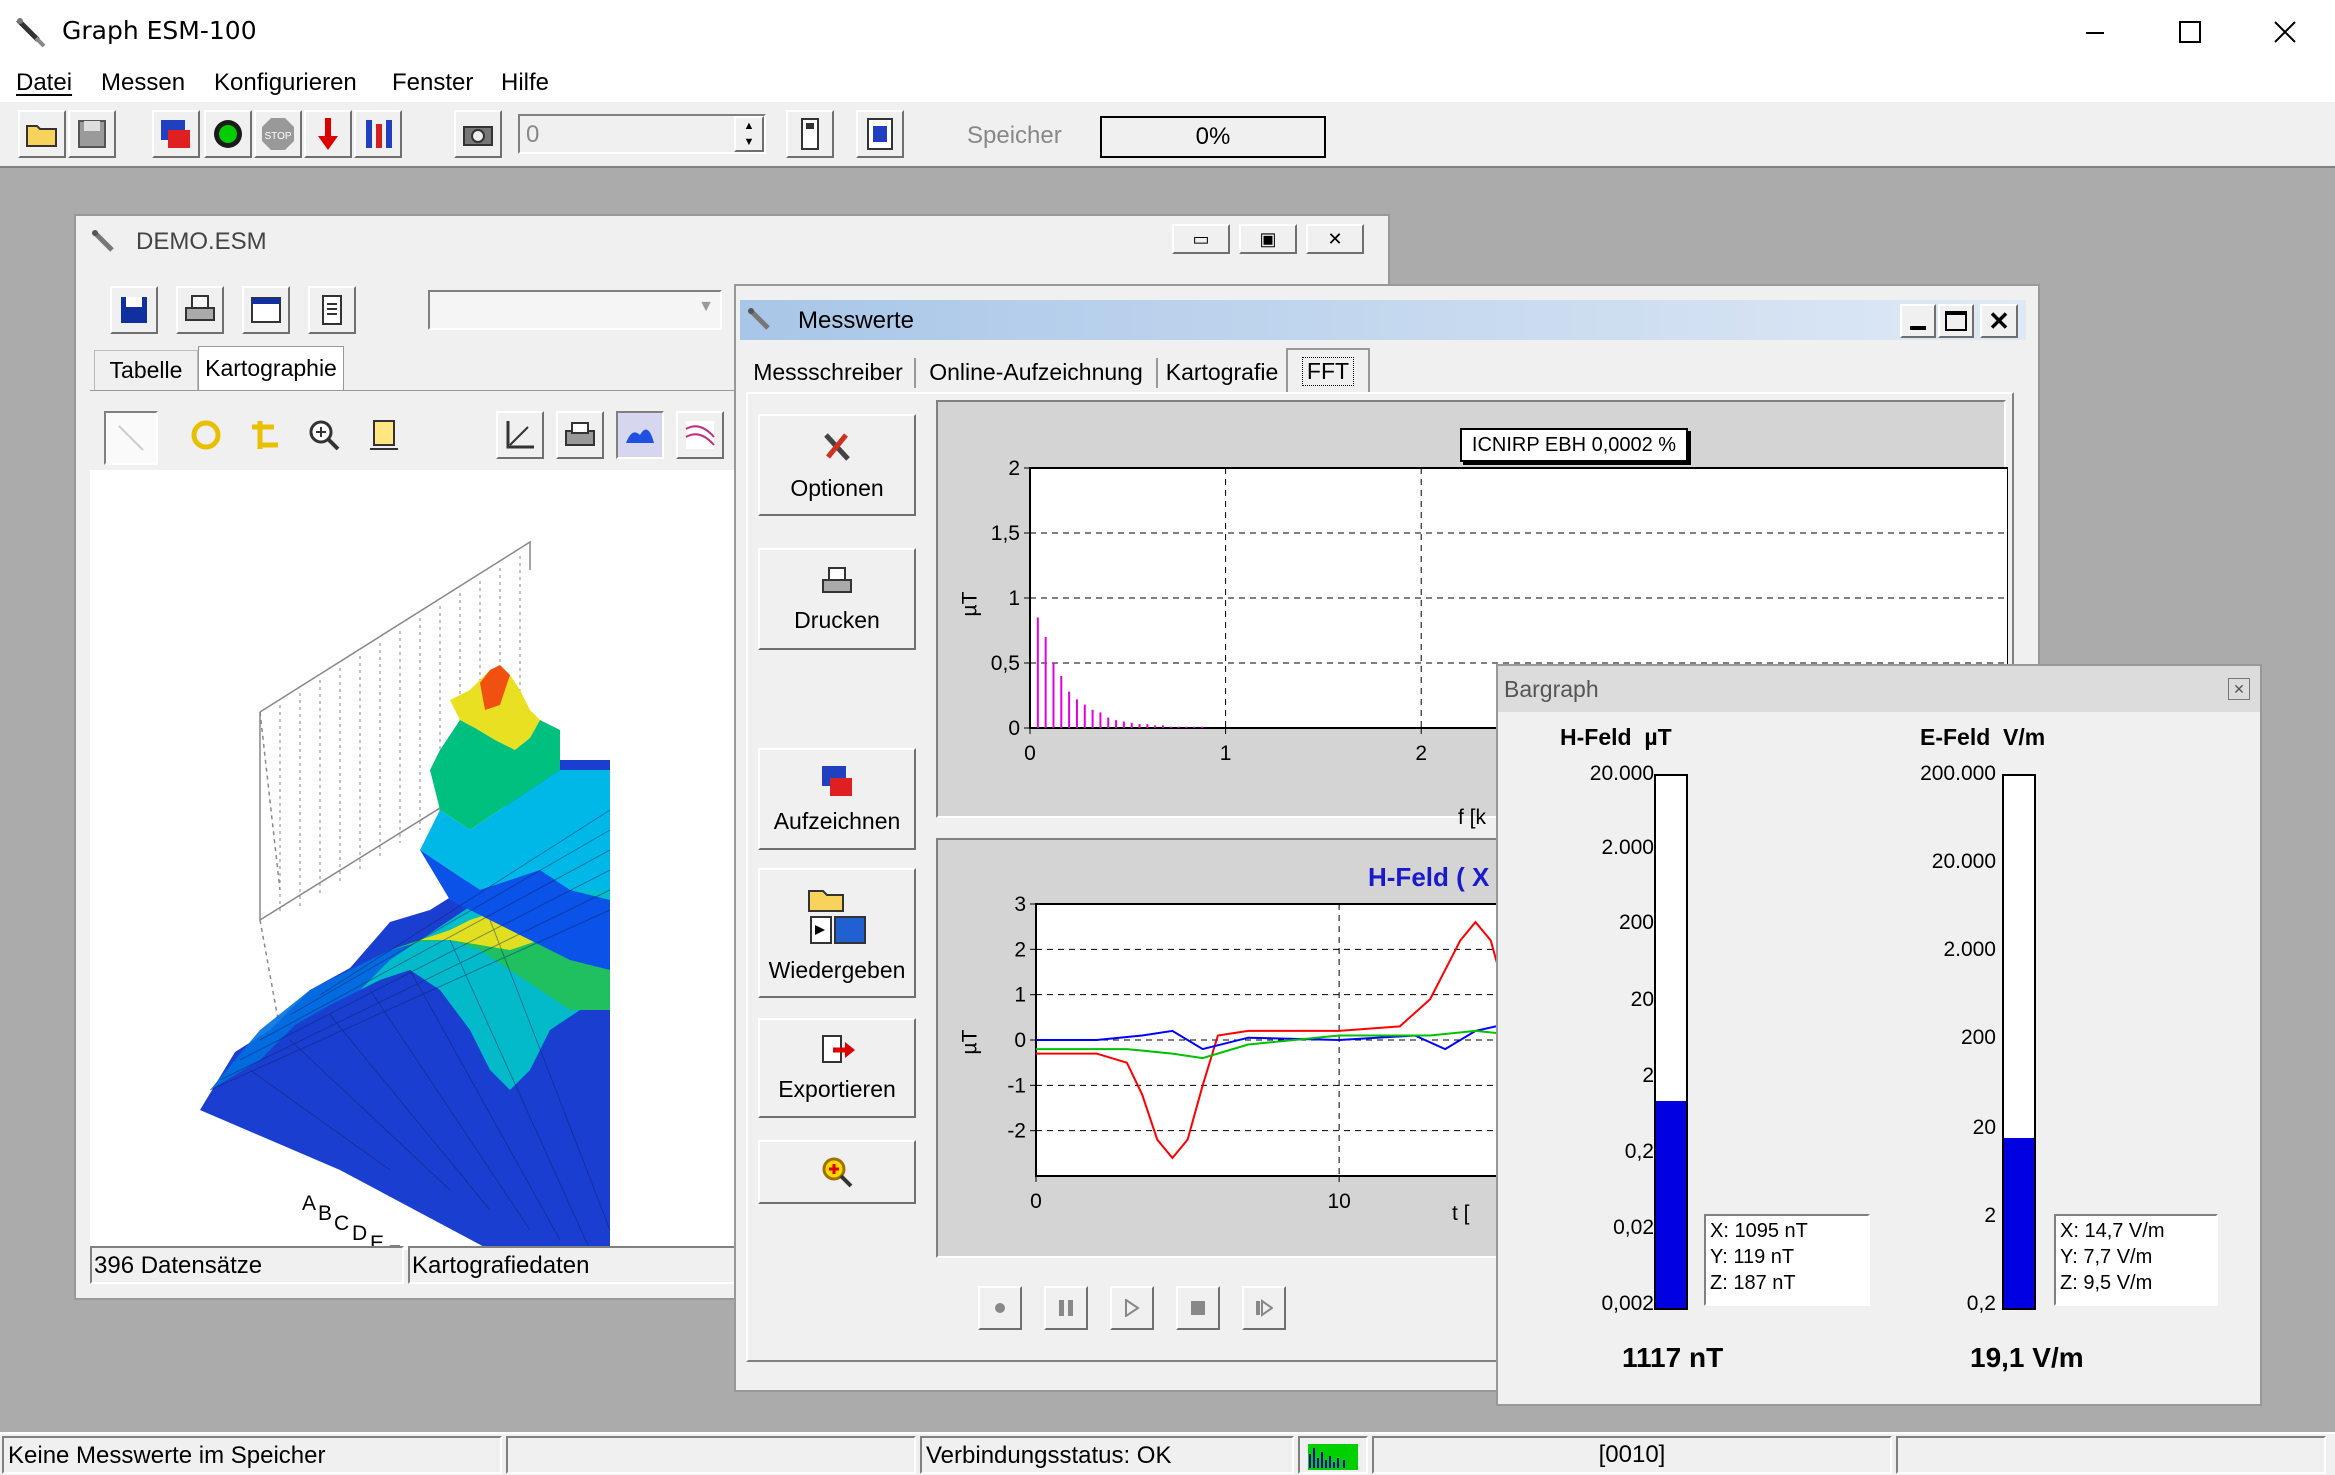 The height and width of the screenshot is (1475, 2335). I want to click on tab-fft: FFT, so click(1328, 370).